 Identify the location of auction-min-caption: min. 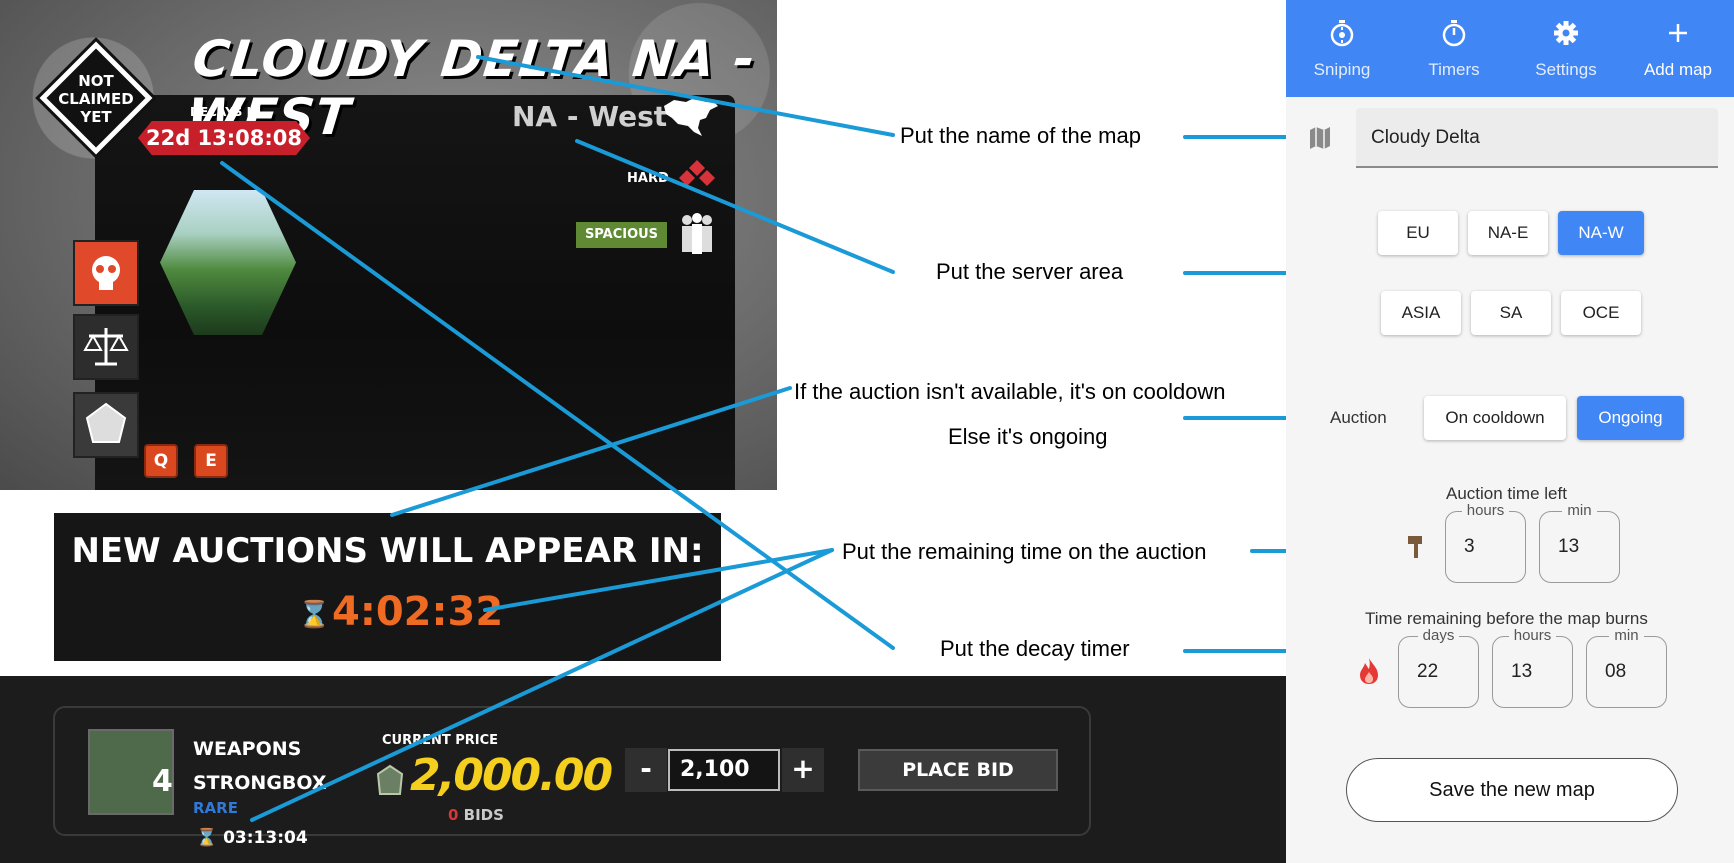
(1579, 510).